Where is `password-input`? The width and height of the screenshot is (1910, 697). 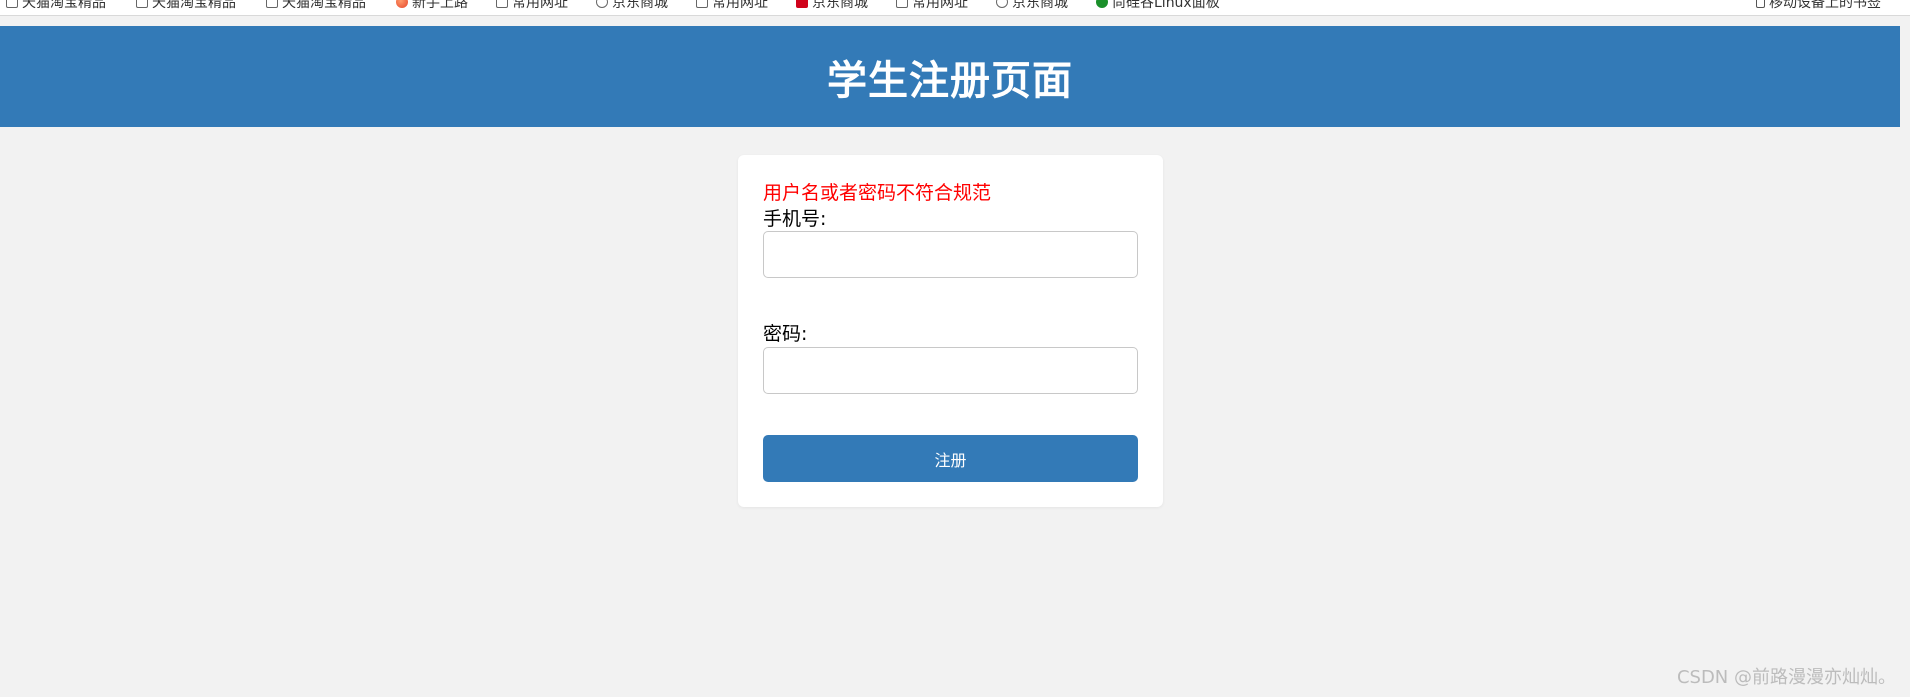 password-input is located at coordinates (950, 370).